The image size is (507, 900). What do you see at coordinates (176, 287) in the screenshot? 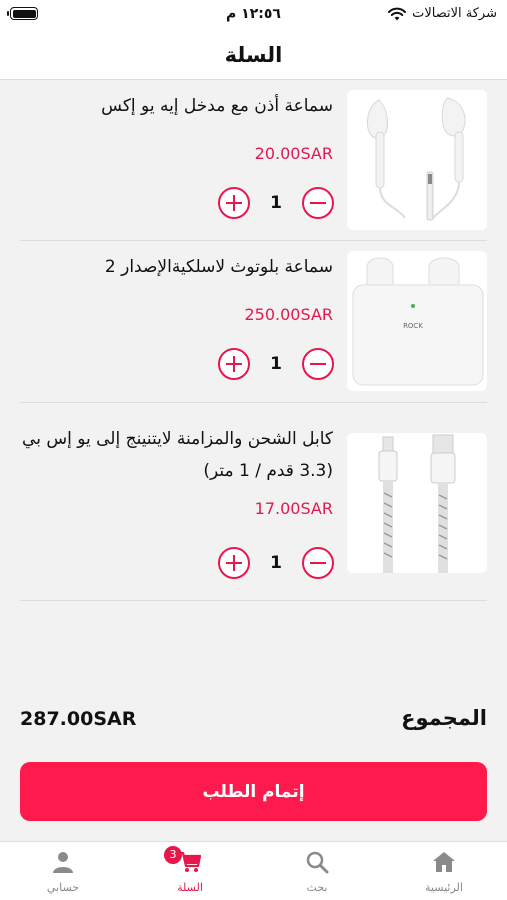
I see `cart-item-info: سماعة بلوتوث لاسلكيةالإصدار 2 250.00SAR` at bounding box center [176, 287].